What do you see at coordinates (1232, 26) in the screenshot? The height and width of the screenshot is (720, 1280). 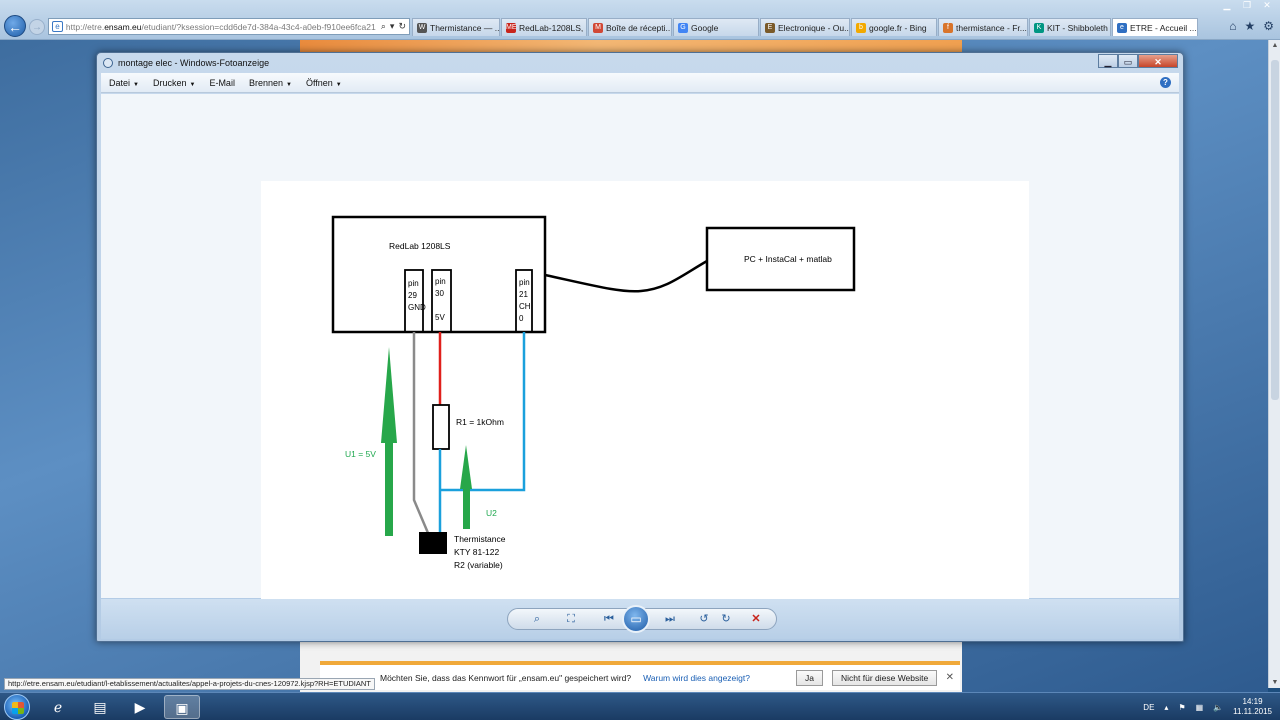 I see `home-icon: ⌂` at bounding box center [1232, 26].